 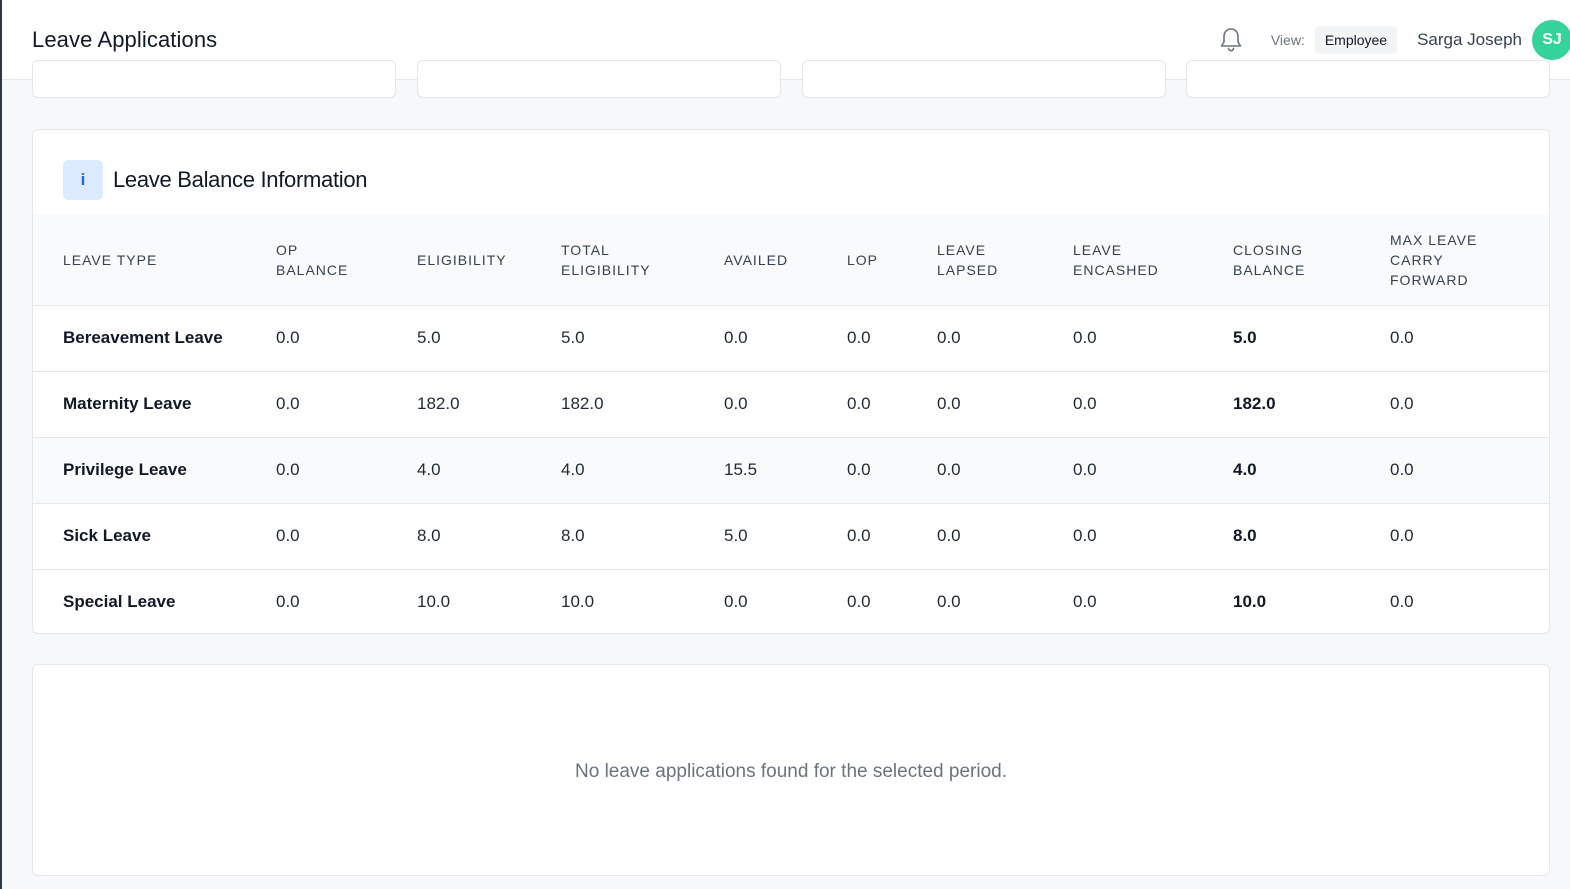 I want to click on column-header-line: TOTAL, so click(x=585, y=249).